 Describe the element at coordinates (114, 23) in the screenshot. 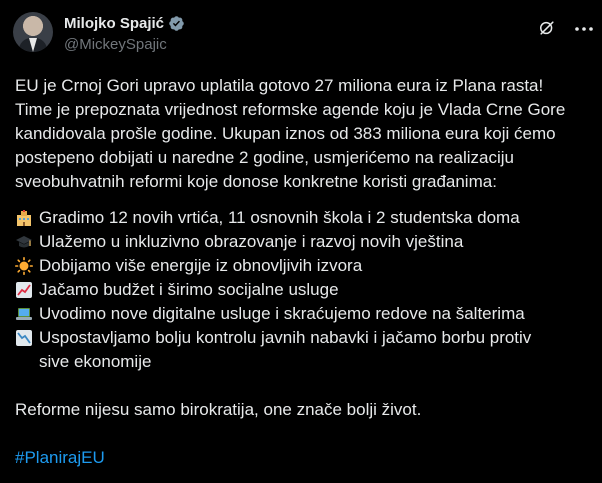

I see `author-name: Milojko Spajić` at that location.